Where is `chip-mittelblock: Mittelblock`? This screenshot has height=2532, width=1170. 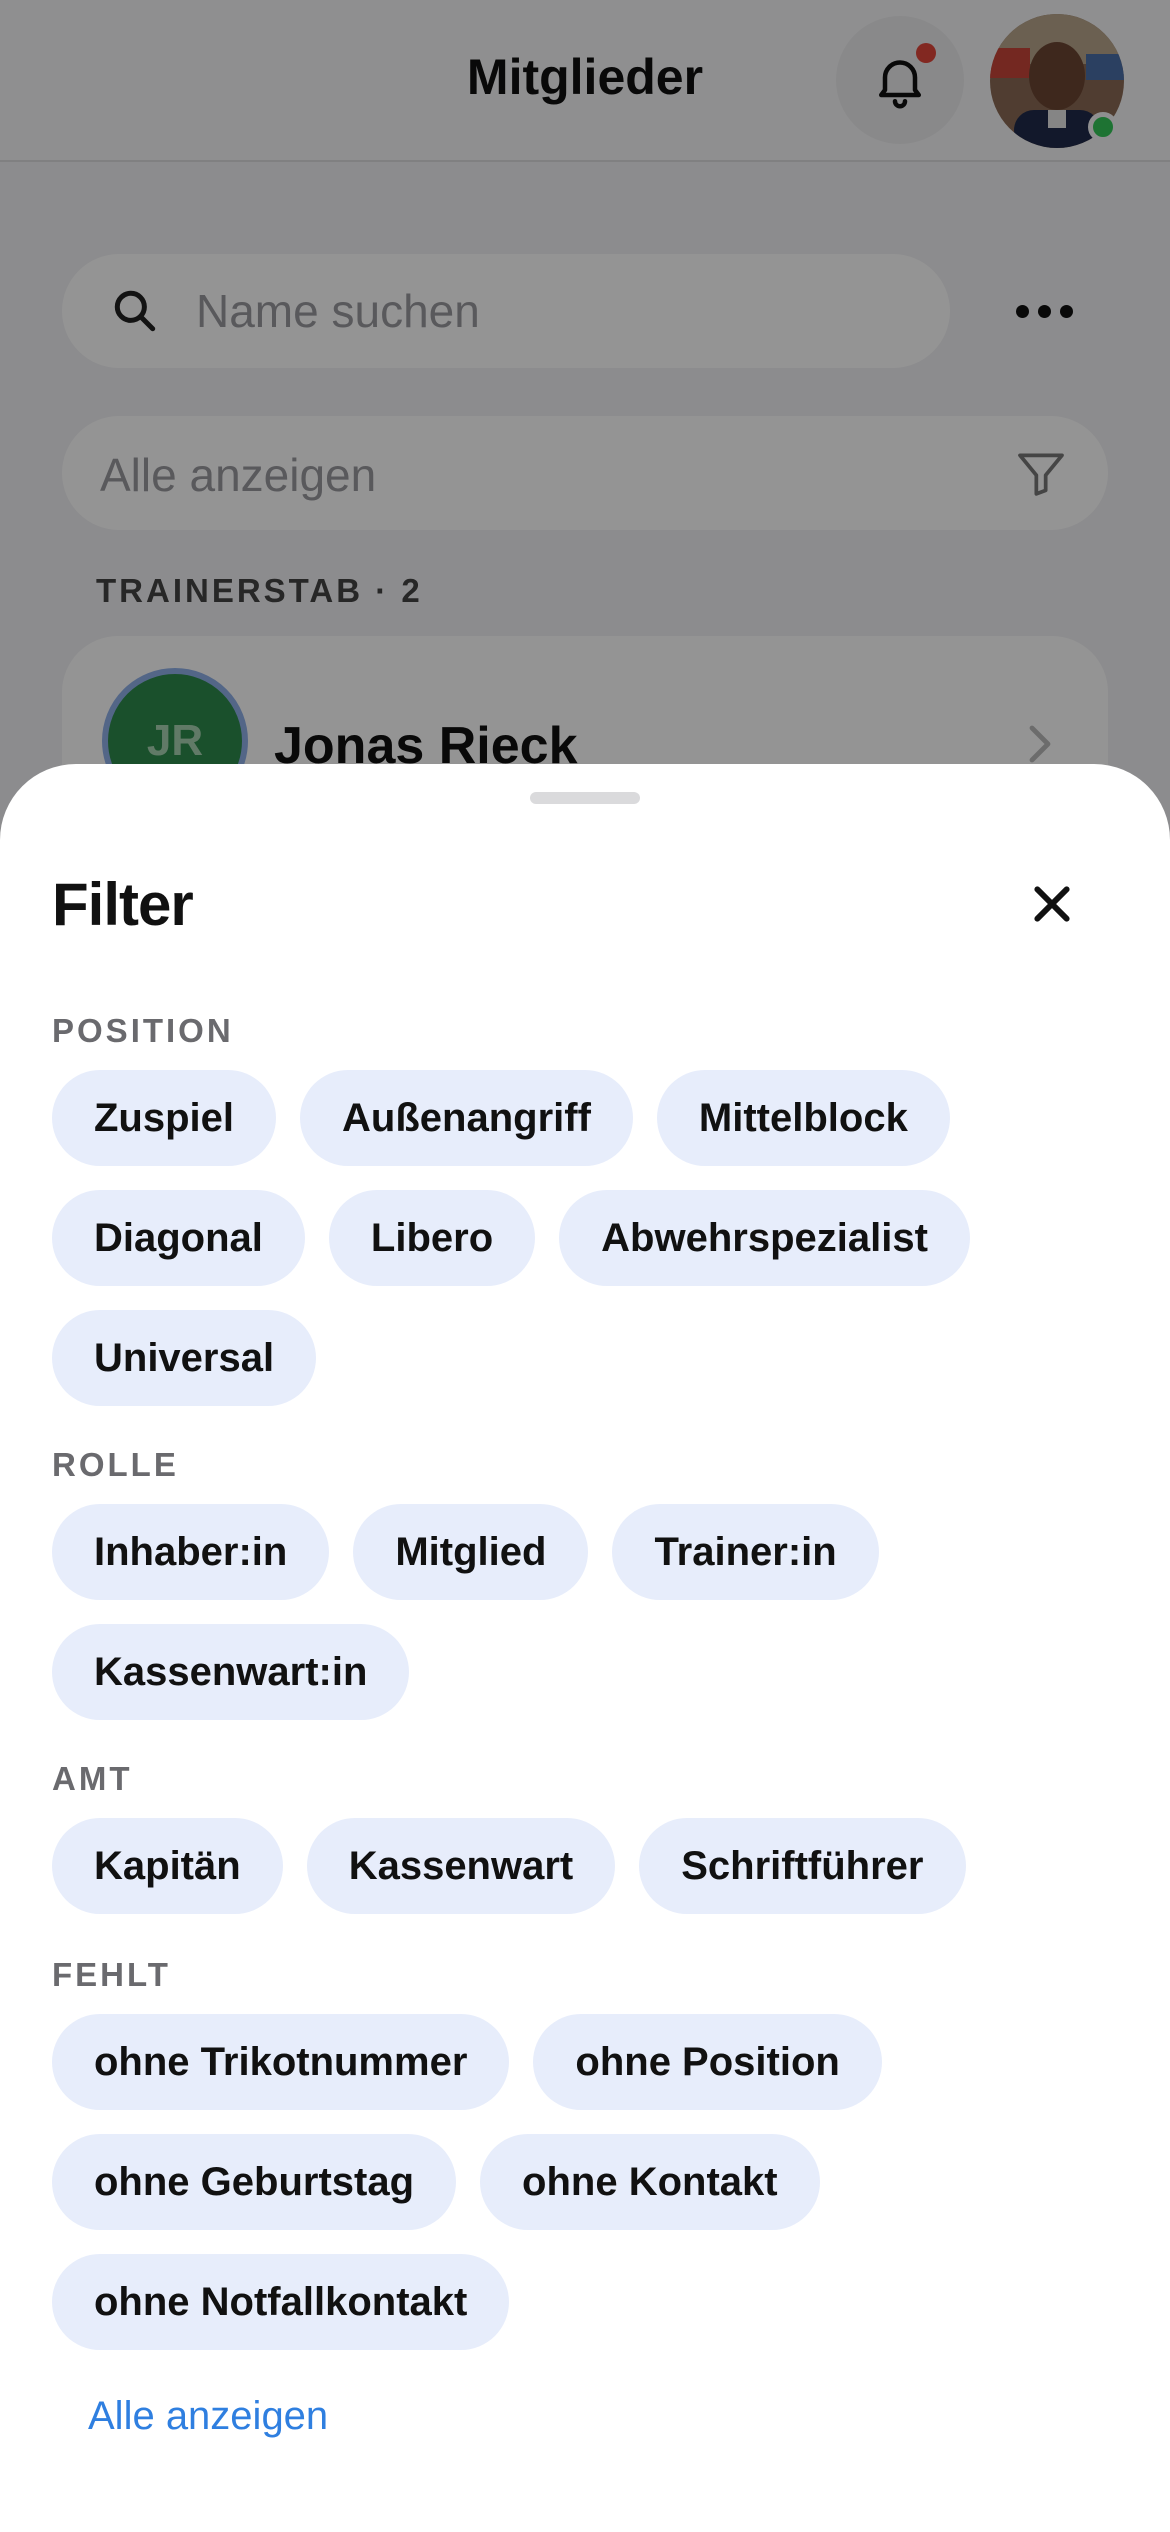
chip-mittelblock: Mittelblock is located at coordinates (803, 1118).